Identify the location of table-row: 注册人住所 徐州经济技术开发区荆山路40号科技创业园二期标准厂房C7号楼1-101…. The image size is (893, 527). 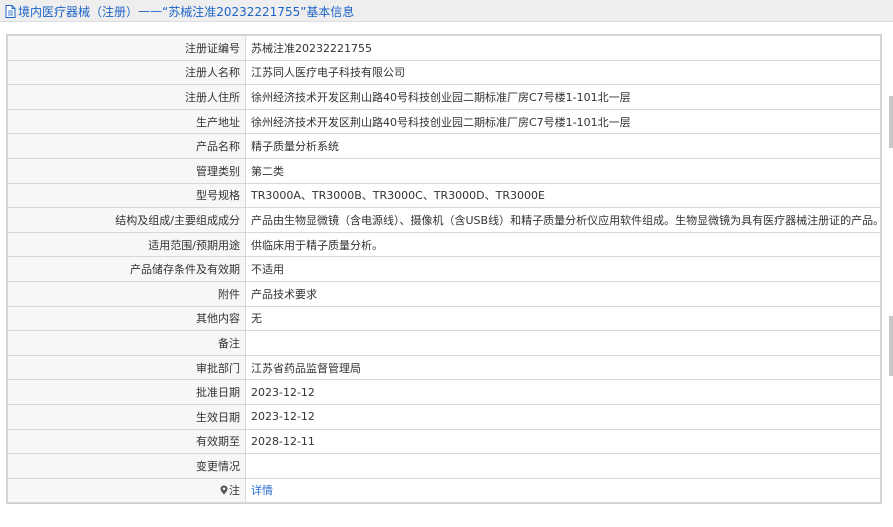
(444, 97).